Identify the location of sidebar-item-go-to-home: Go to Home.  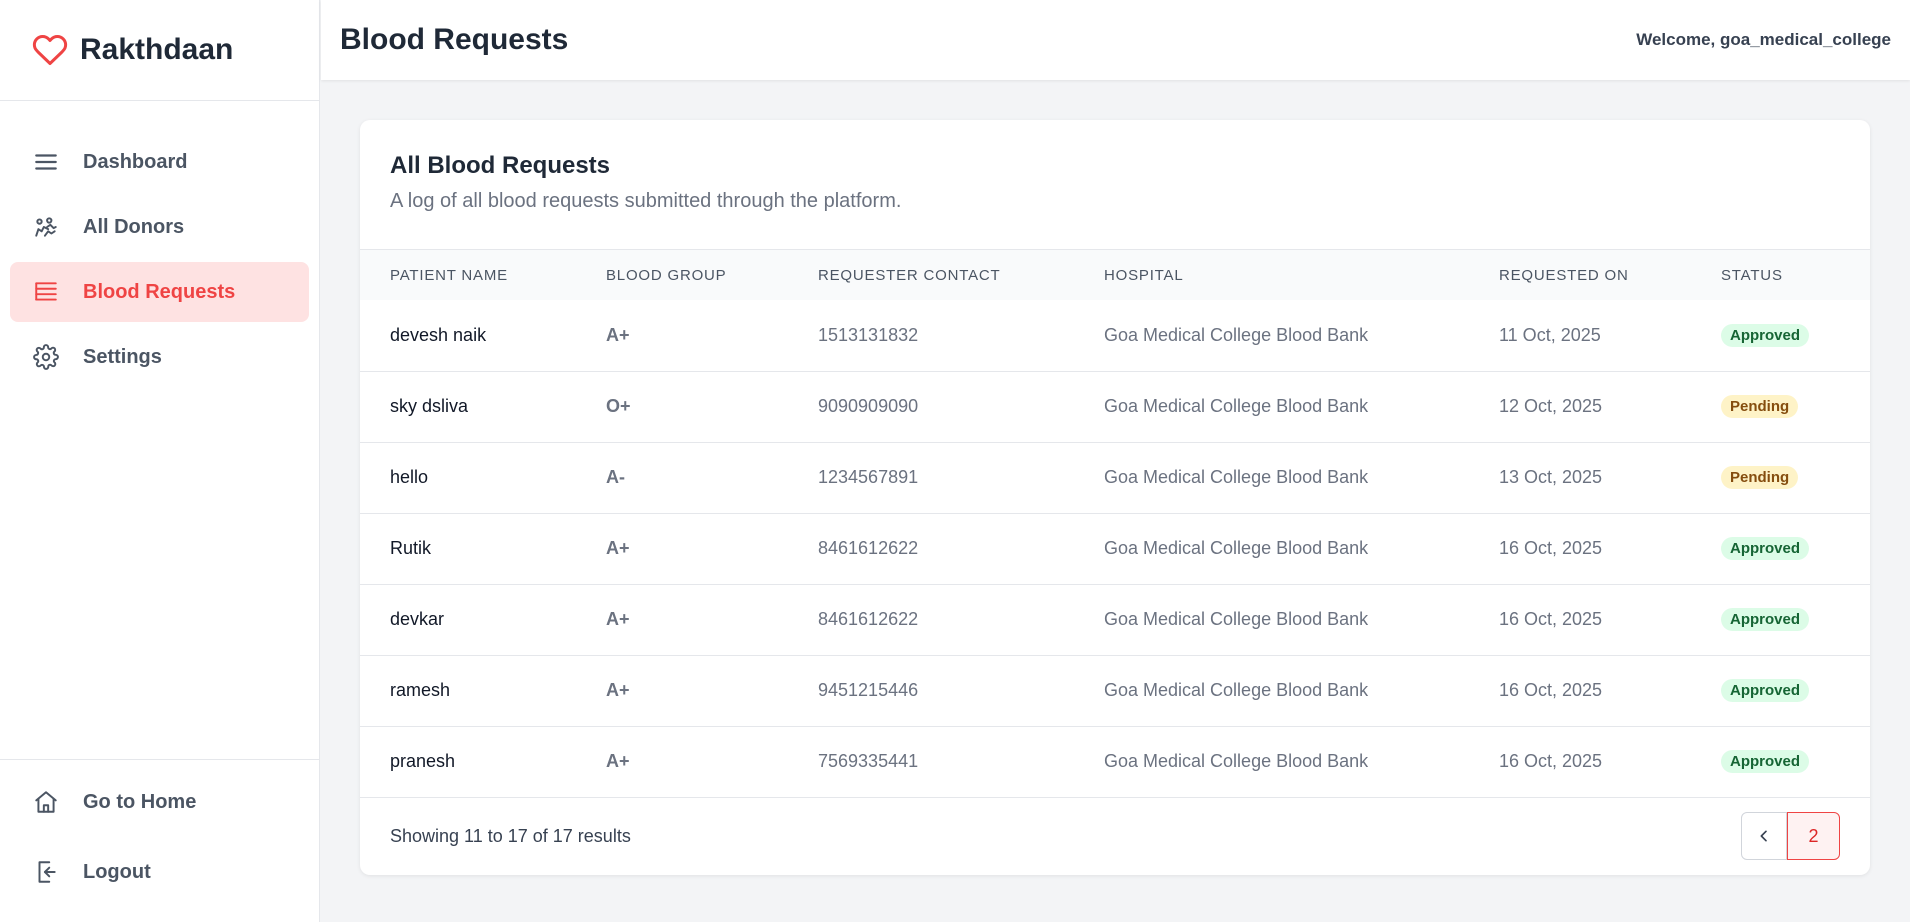
(159, 802).